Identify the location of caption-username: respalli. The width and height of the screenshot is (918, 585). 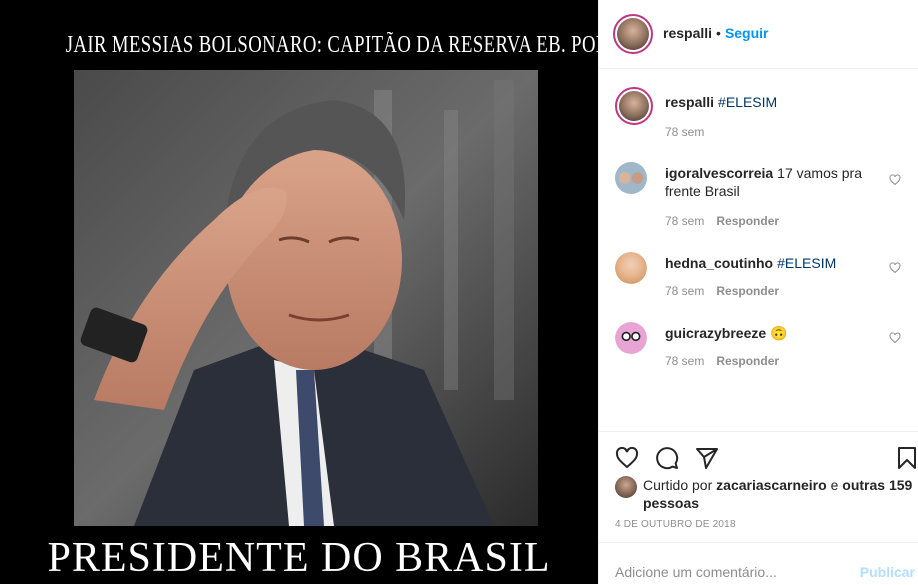
(689, 102).